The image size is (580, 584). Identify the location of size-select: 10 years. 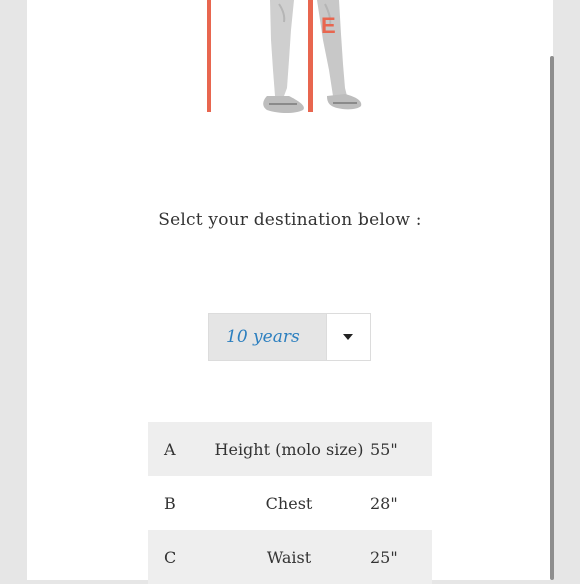
(289, 337).